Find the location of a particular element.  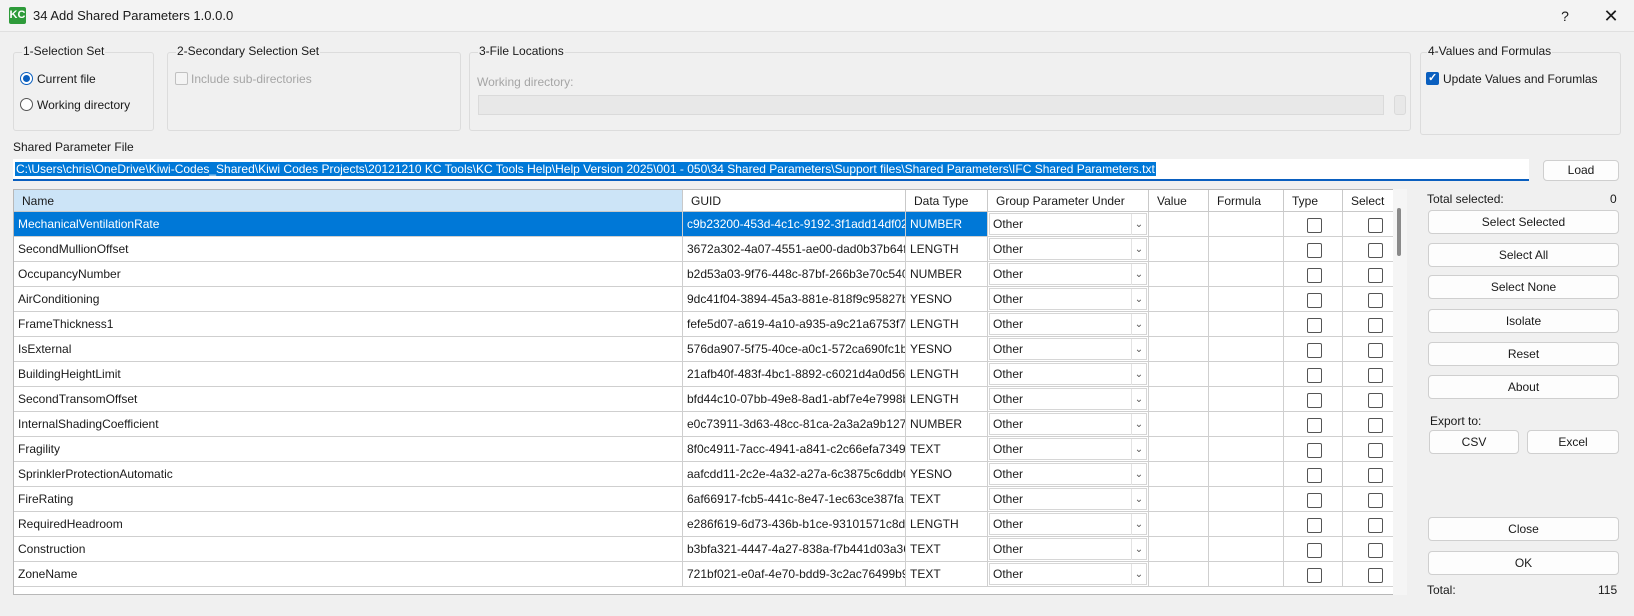

cell-guid: 21afb40f-483f-4bc1-8892-c6021d4a0d56 is located at coordinates (794, 374).